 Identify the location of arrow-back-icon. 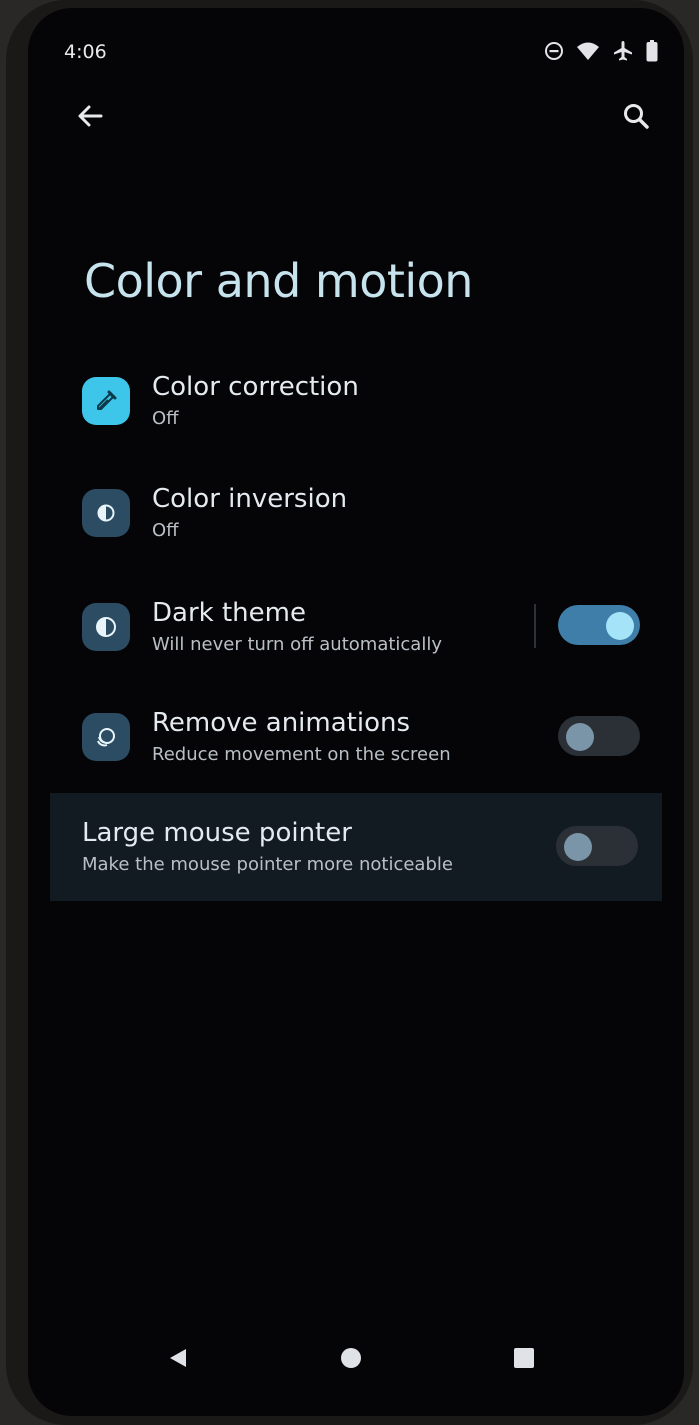
(90, 118).